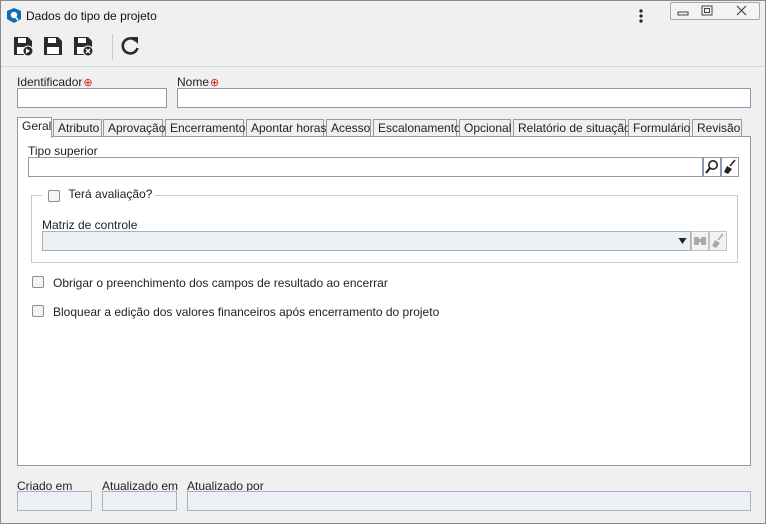  What do you see at coordinates (348, 128) in the screenshot?
I see `tab-acesso: Acesso` at bounding box center [348, 128].